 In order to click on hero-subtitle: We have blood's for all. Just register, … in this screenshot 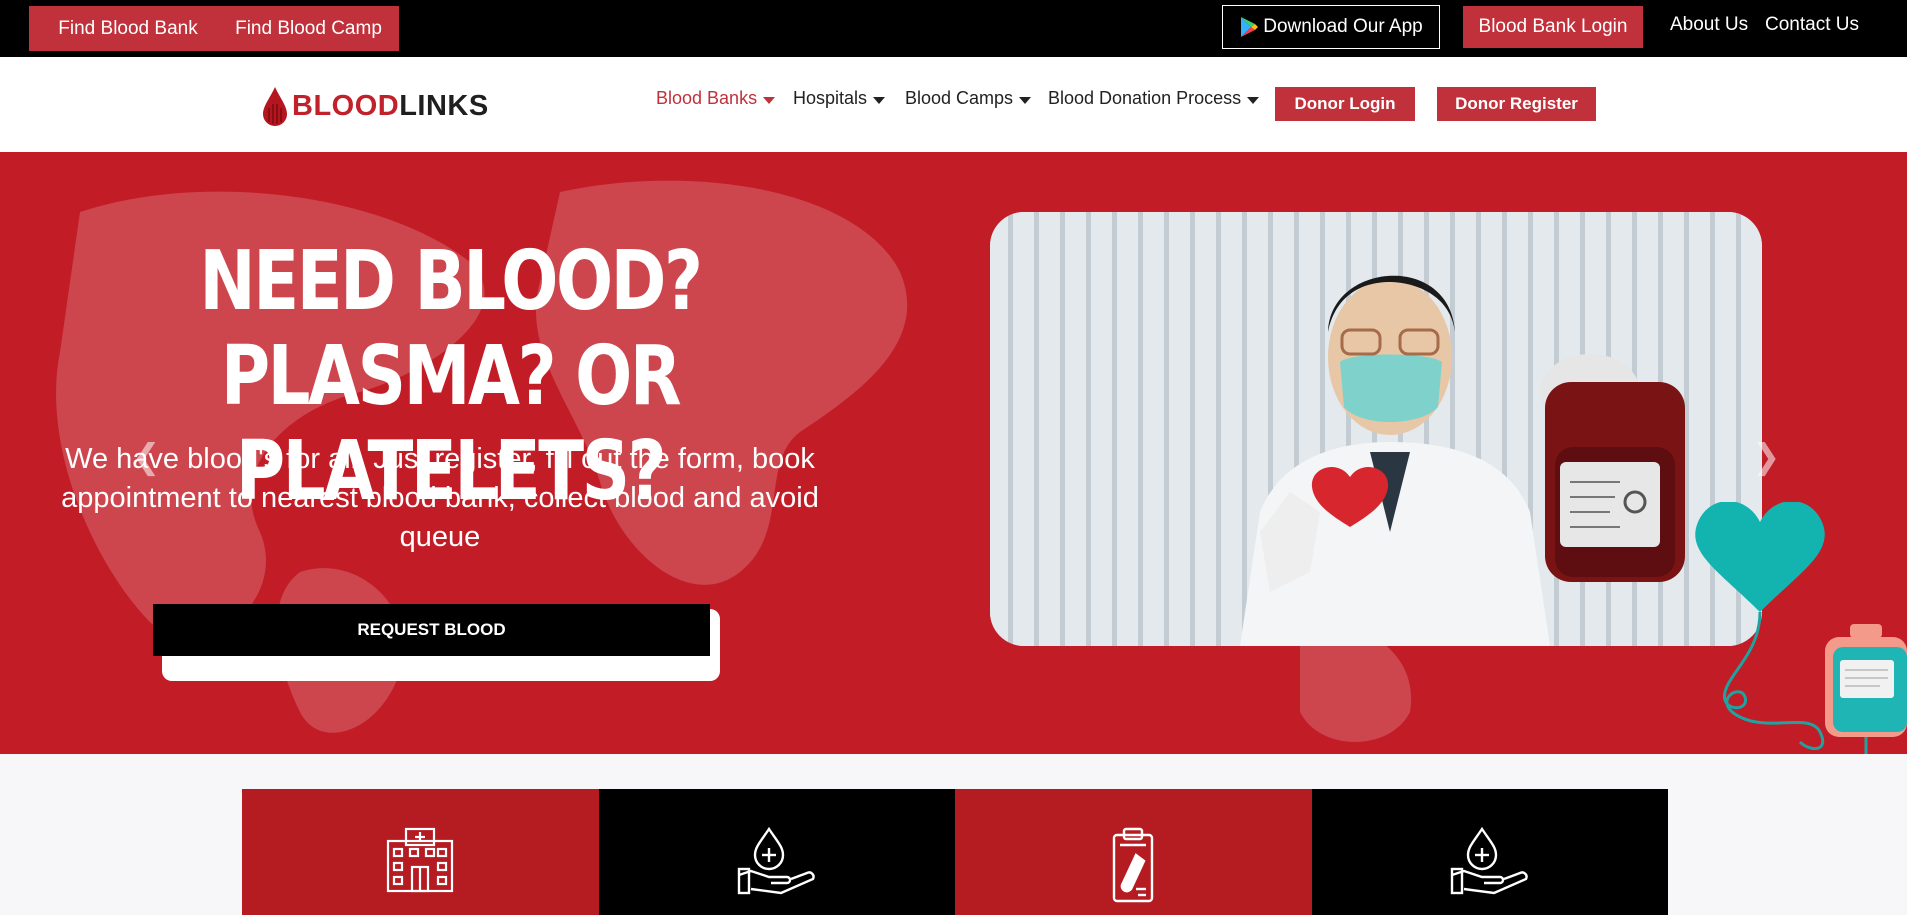, I will do `click(440, 498)`.